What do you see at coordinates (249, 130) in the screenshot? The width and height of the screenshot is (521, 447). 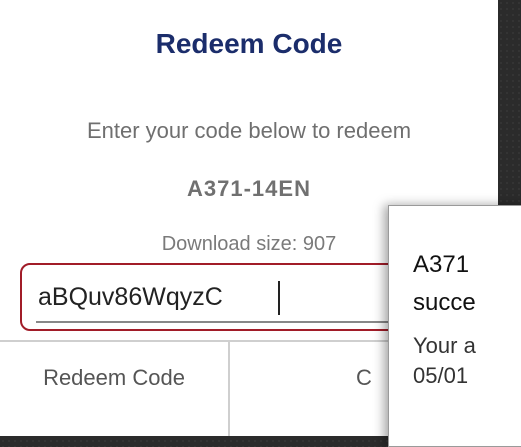 I see `redeem-instruction: Enter your code below to redeem` at bounding box center [249, 130].